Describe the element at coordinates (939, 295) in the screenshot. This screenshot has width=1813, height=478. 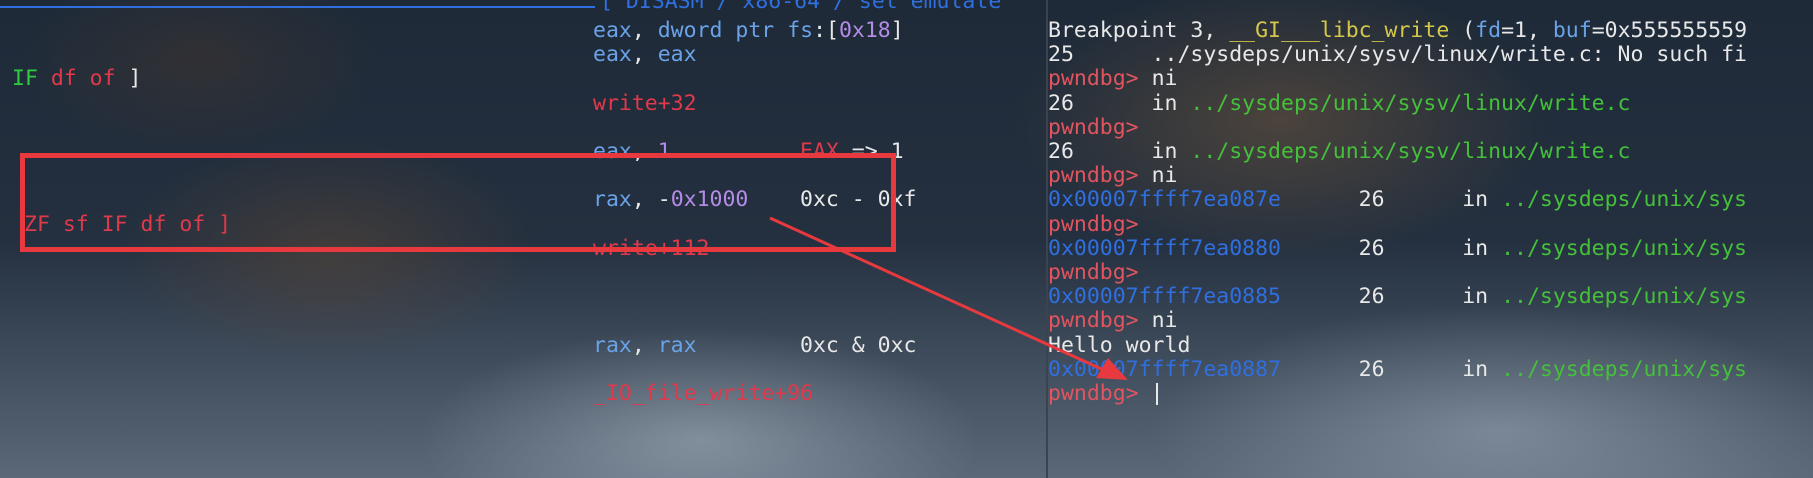
I see `arrow-line` at that location.